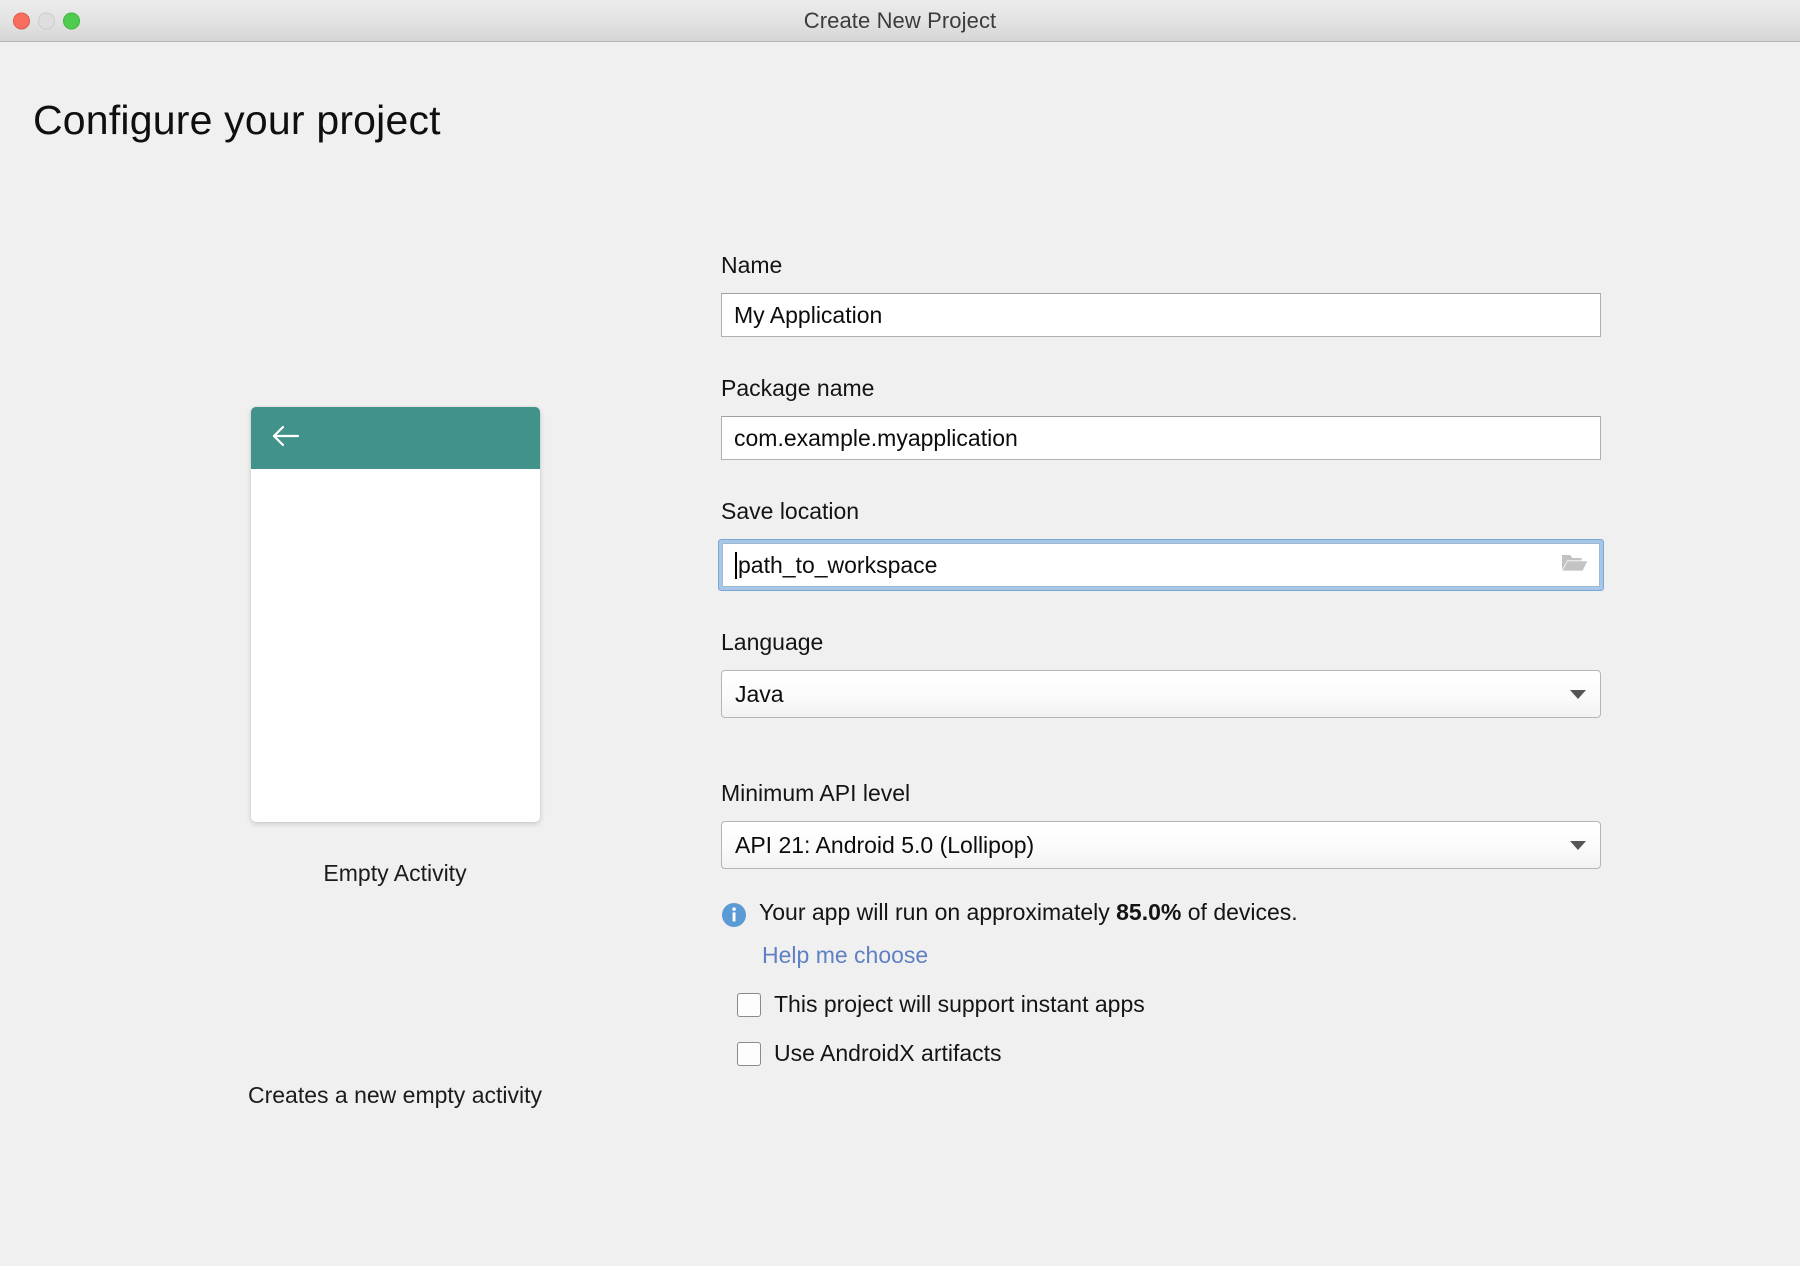 This screenshot has width=1800, height=1266. I want to click on instant-apps-label: This project will support instant apps, so click(959, 1004).